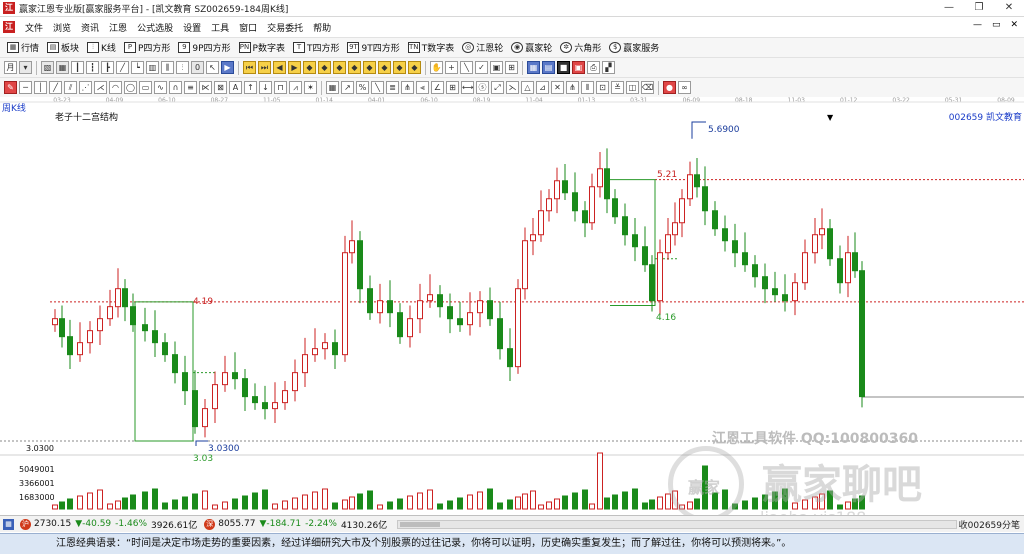 The width and height of the screenshot is (1024, 554). I want to click on triangle-icon: △, so click(527, 87).